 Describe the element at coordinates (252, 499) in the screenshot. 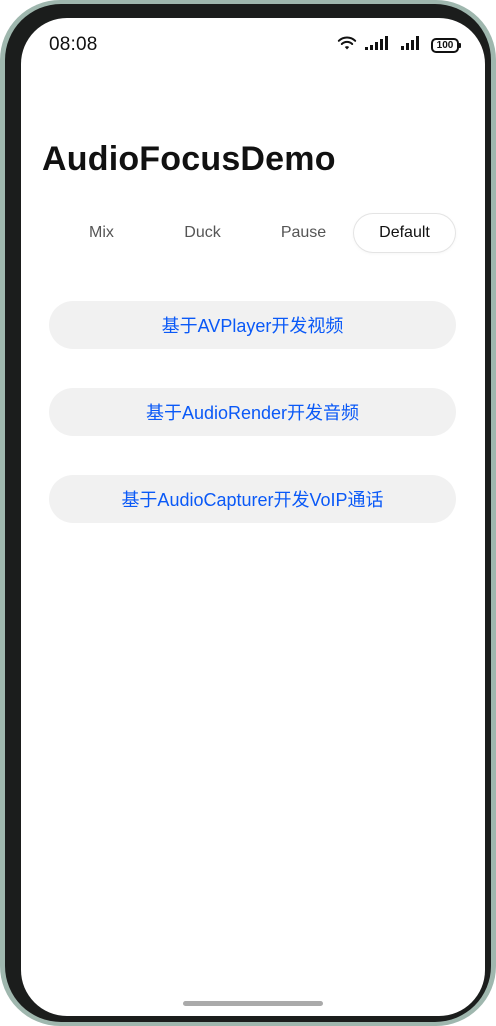

I see `audiocapturer-voip-button: 基于AudioCapturer开发VoIP通话` at that location.